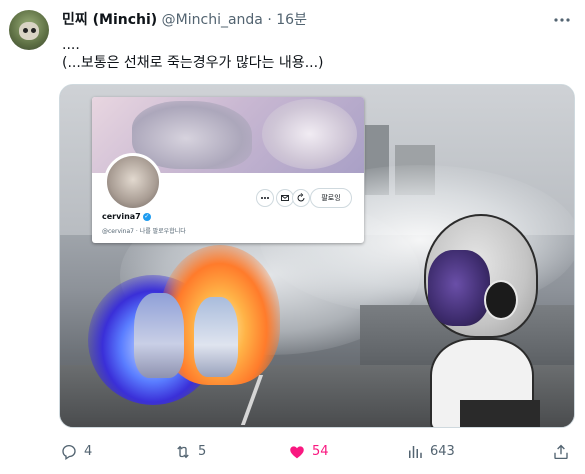  I want to click on more-dots-icon, so click(562, 20).